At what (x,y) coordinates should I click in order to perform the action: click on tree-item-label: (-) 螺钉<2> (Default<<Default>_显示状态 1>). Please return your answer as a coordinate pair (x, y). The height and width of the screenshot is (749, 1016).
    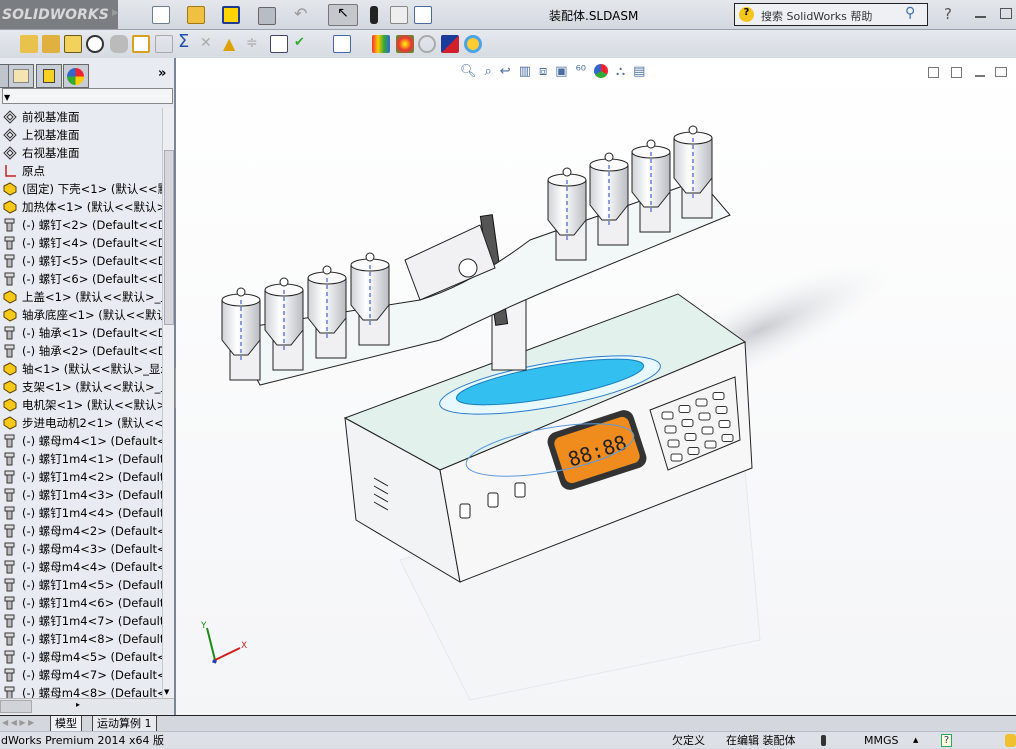
    Looking at the image, I should click on (92, 225).